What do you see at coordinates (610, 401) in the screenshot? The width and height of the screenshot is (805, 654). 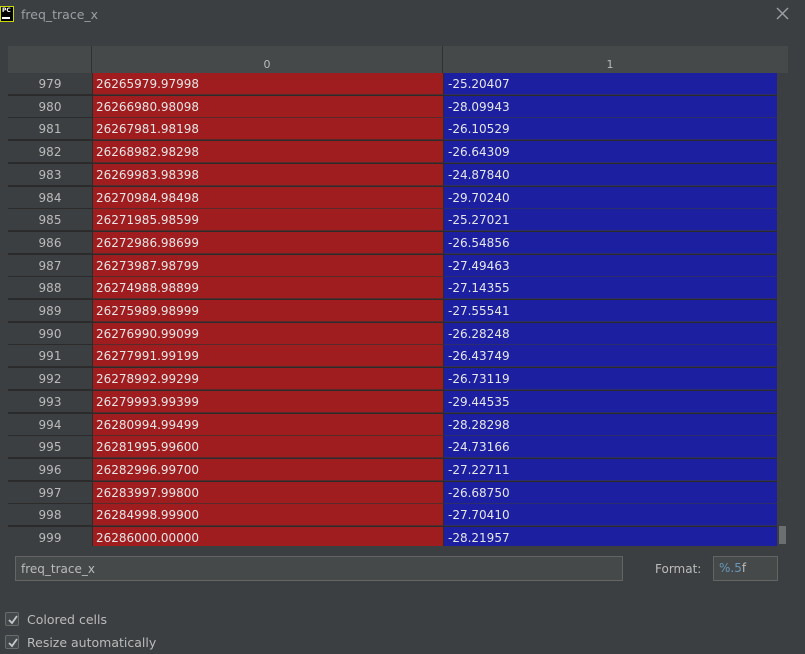 I see `table-cell-col1: -29.44535` at bounding box center [610, 401].